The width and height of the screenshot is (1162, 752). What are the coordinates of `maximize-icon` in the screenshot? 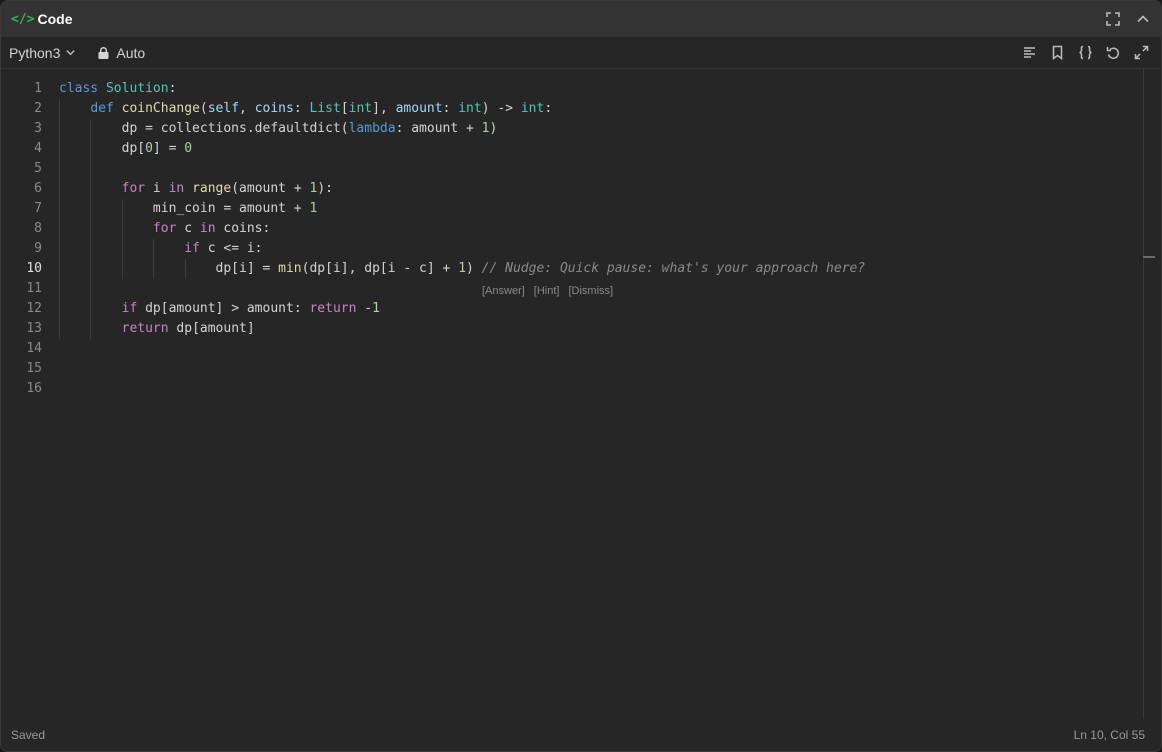 It's located at (1141, 53).